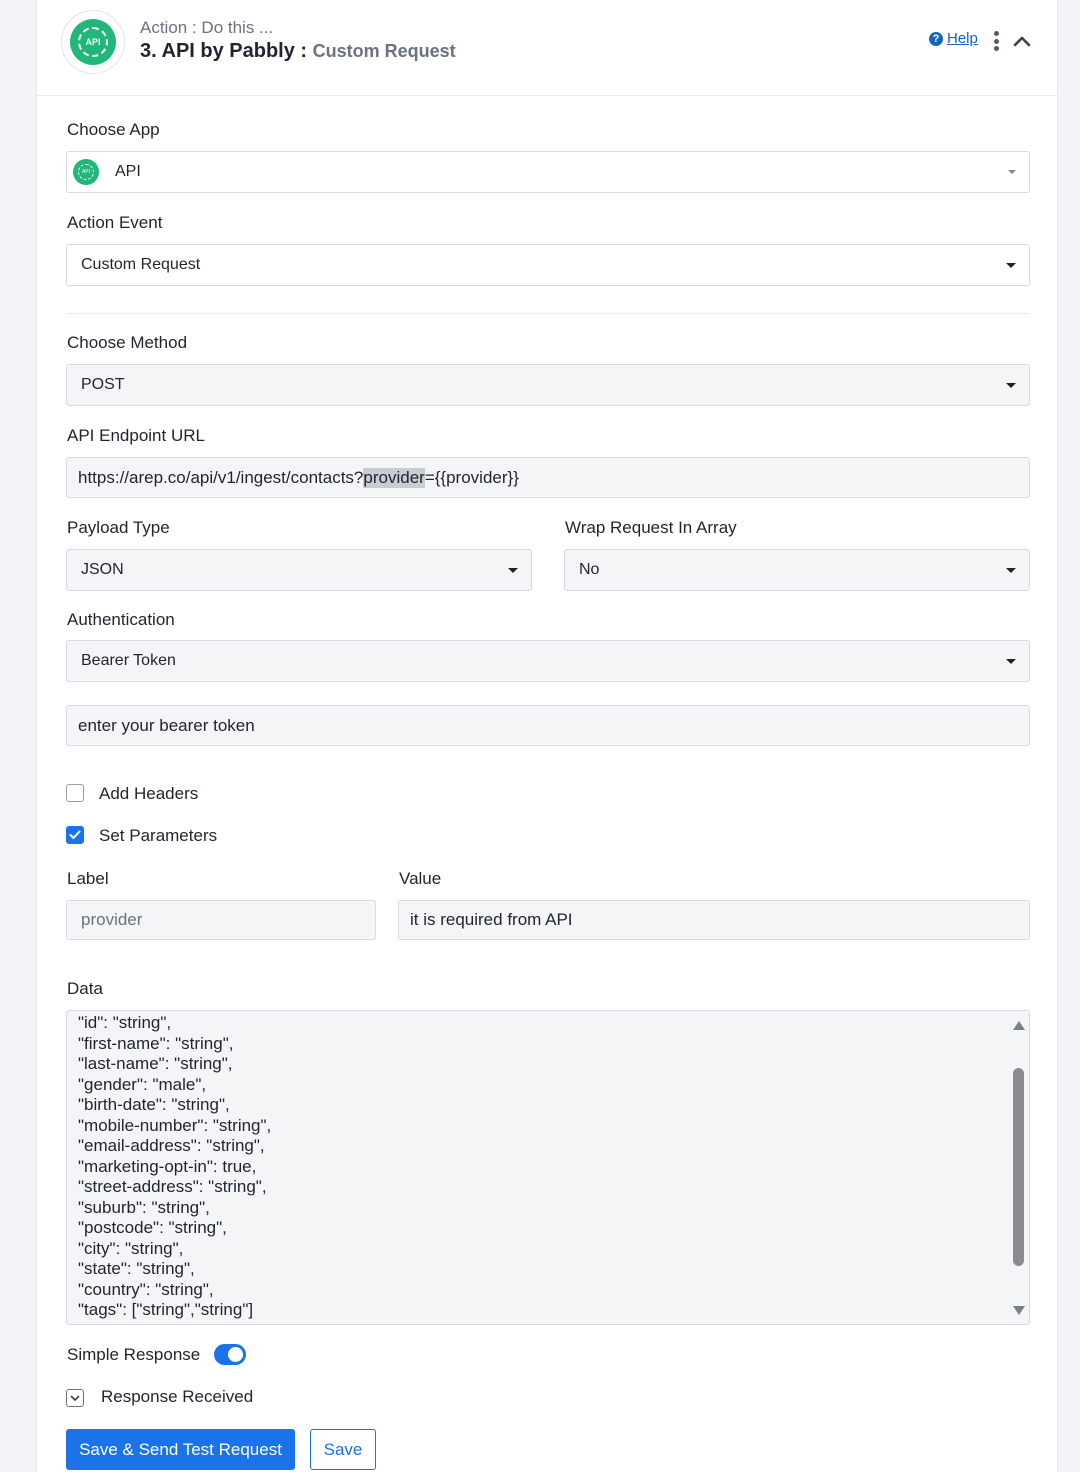  Describe the element at coordinates (134, 1354) in the screenshot. I see `simple-response-label: Simple Response` at that location.